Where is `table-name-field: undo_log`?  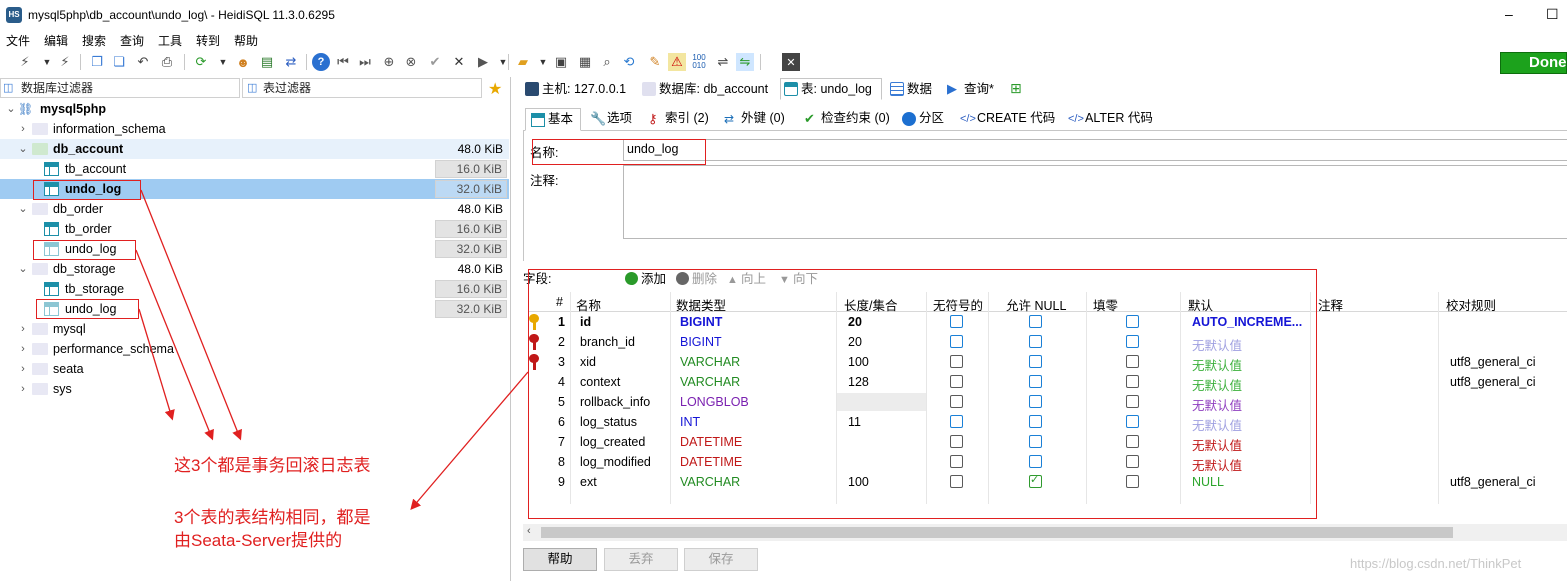
table-name-field: undo_log is located at coordinates (1095, 150).